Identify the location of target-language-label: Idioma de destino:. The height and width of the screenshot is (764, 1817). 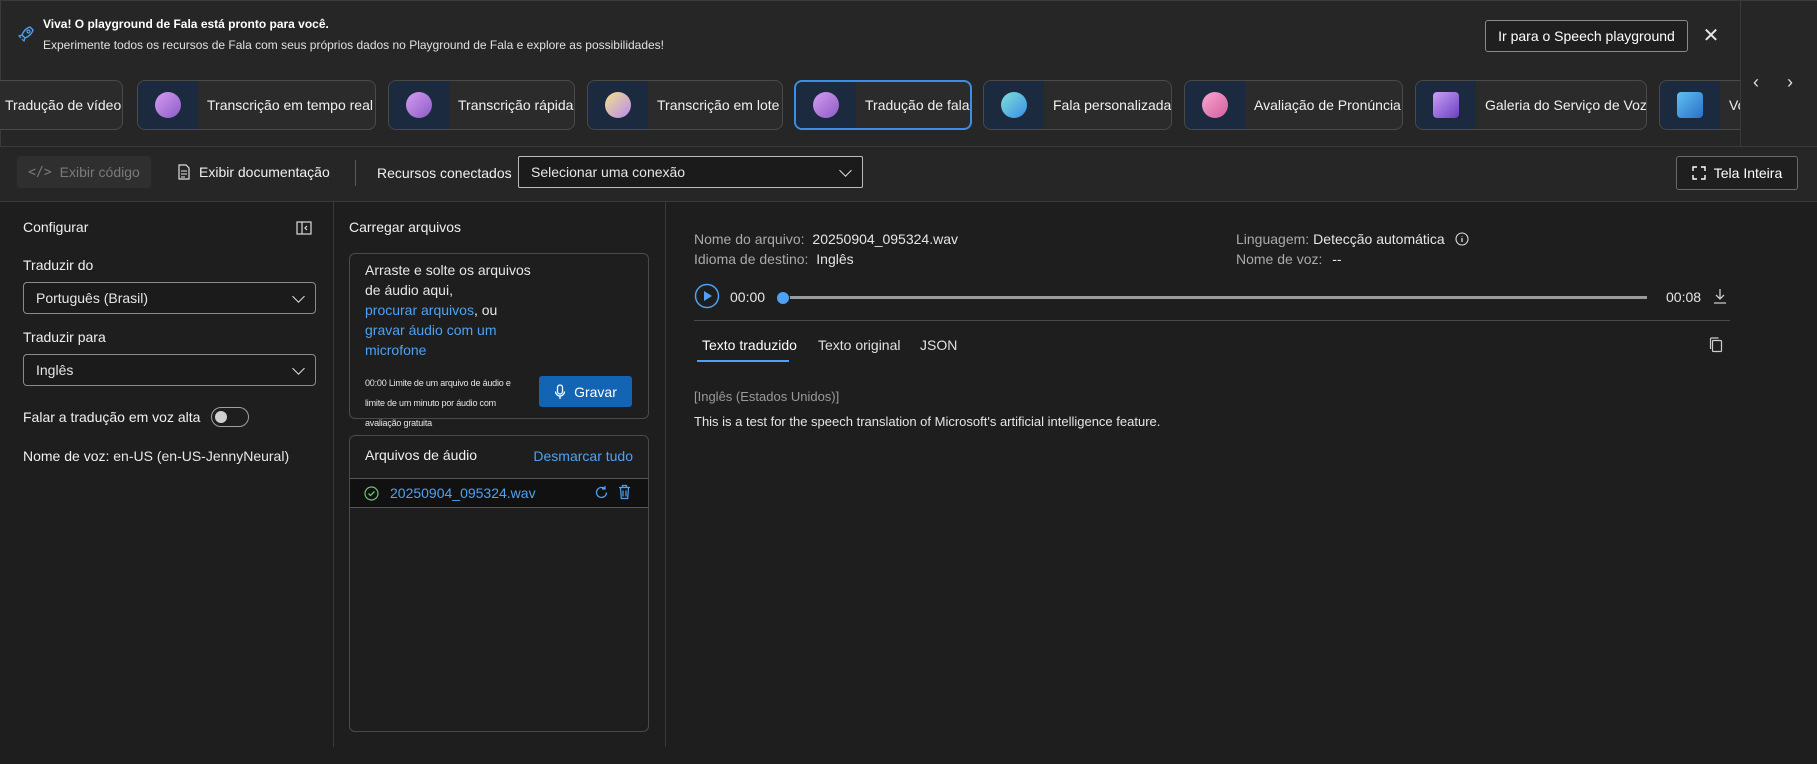
(751, 259).